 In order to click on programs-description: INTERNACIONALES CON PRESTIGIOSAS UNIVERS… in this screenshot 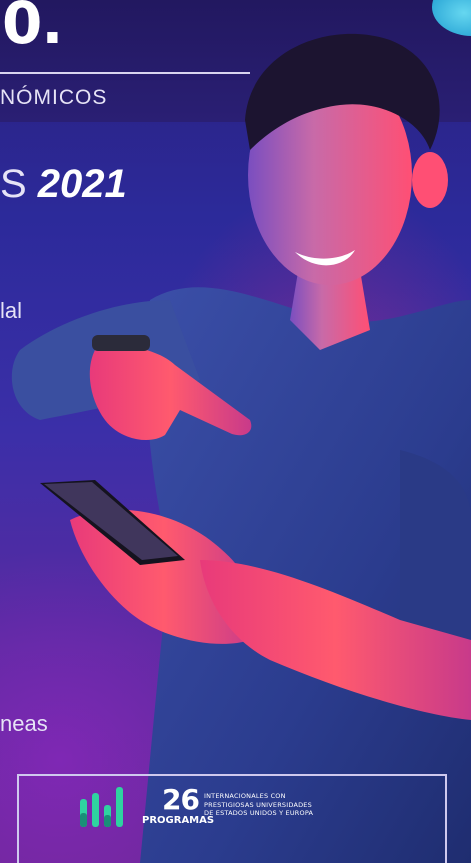, I will do `click(264, 805)`.